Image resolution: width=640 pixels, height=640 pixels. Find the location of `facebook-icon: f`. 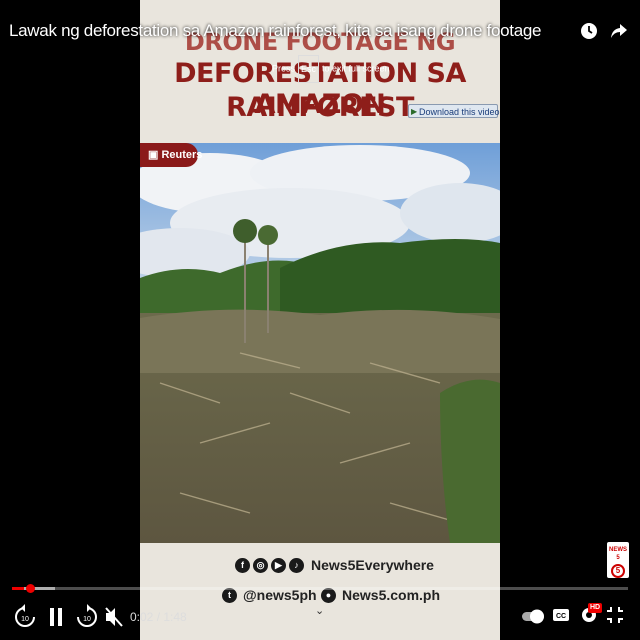

facebook-icon: f is located at coordinates (242, 565).